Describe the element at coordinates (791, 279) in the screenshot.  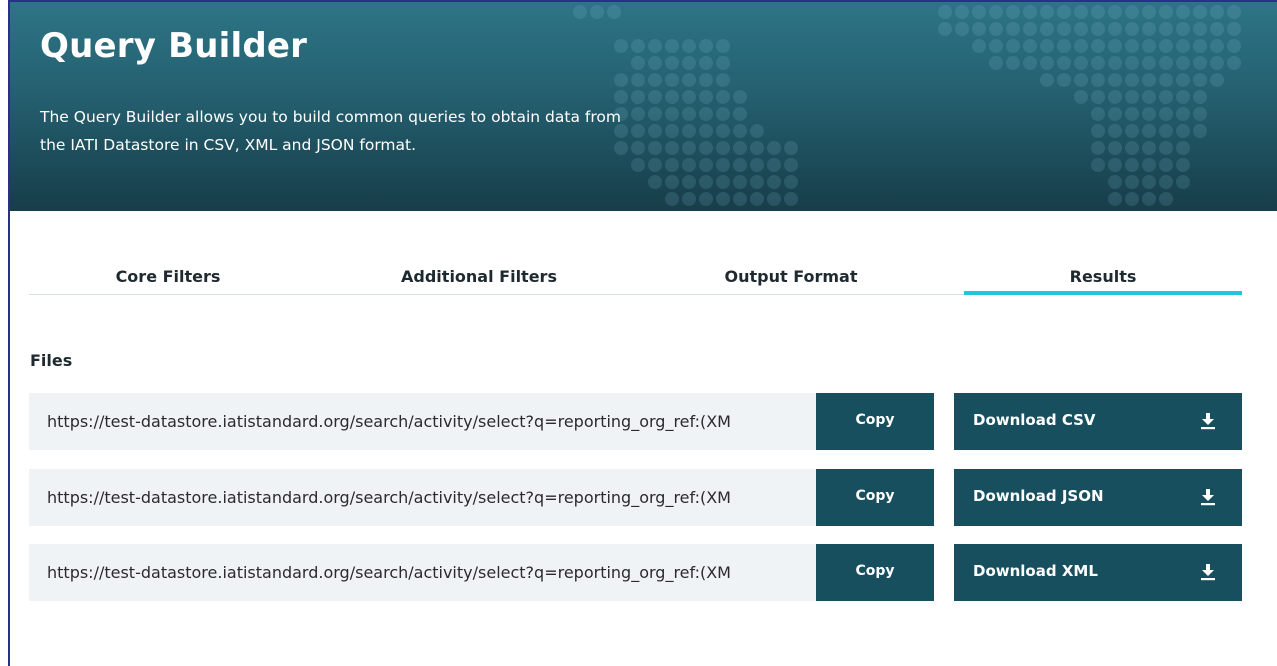
I see `tab-output-format: Output Format` at that location.